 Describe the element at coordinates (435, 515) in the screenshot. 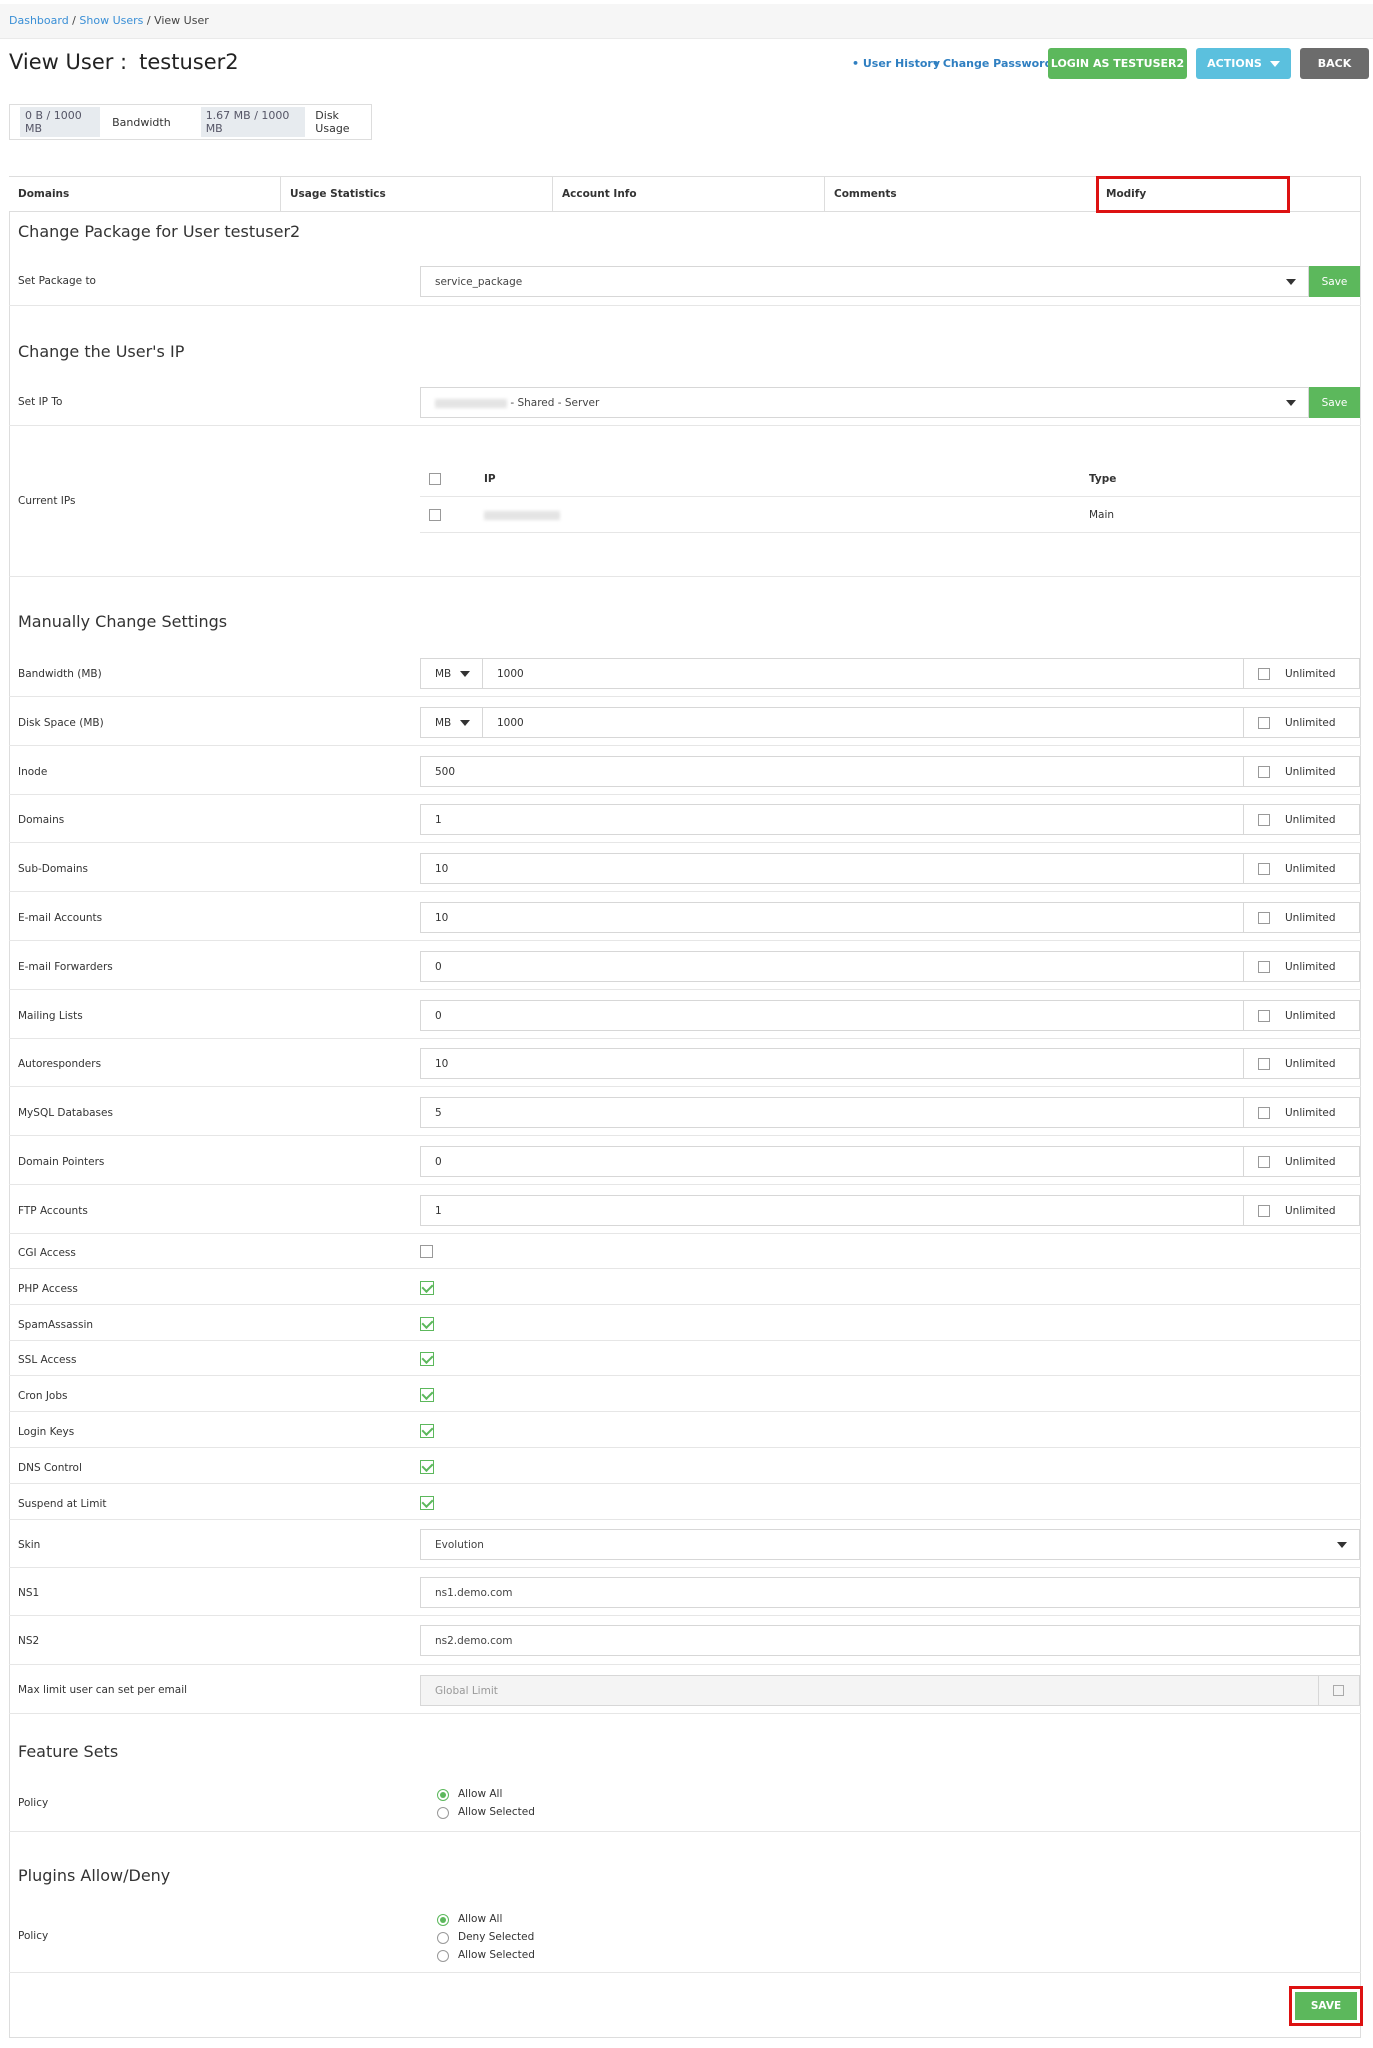

I see `ip-row-checkbox` at that location.